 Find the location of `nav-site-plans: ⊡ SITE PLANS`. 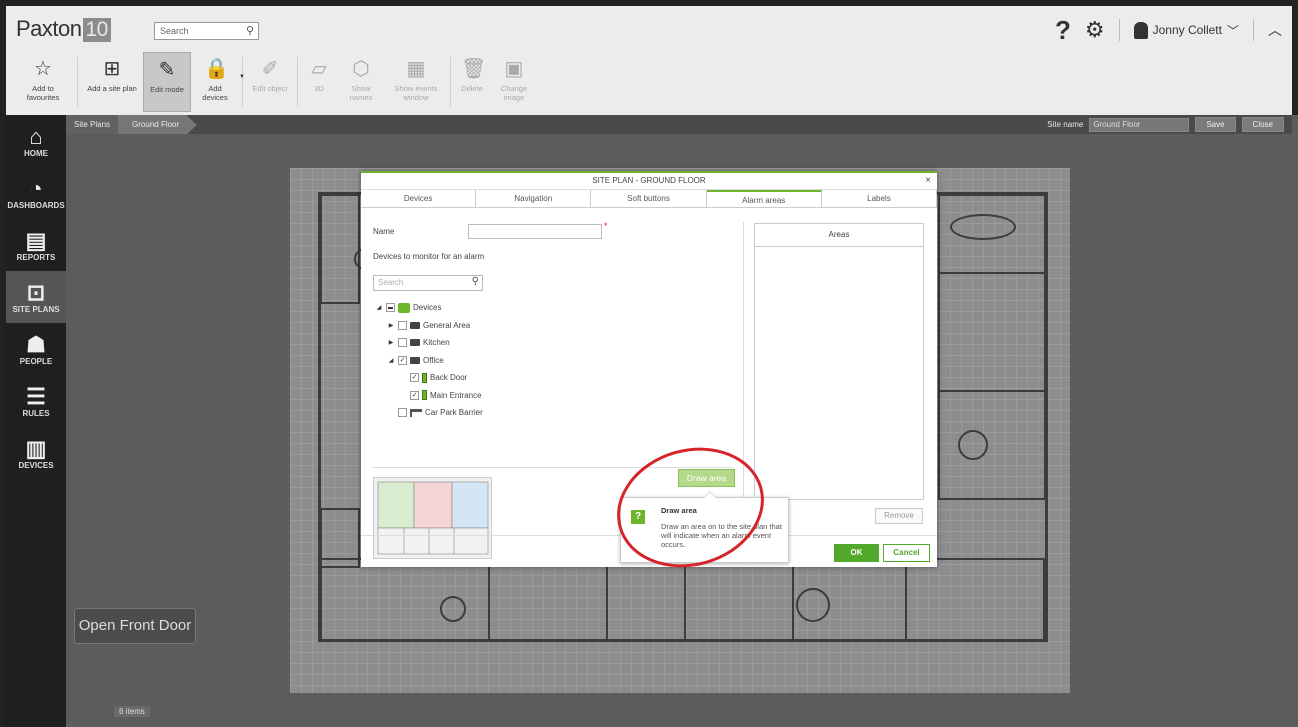

nav-site-plans: ⊡ SITE PLANS is located at coordinates (36, 297).